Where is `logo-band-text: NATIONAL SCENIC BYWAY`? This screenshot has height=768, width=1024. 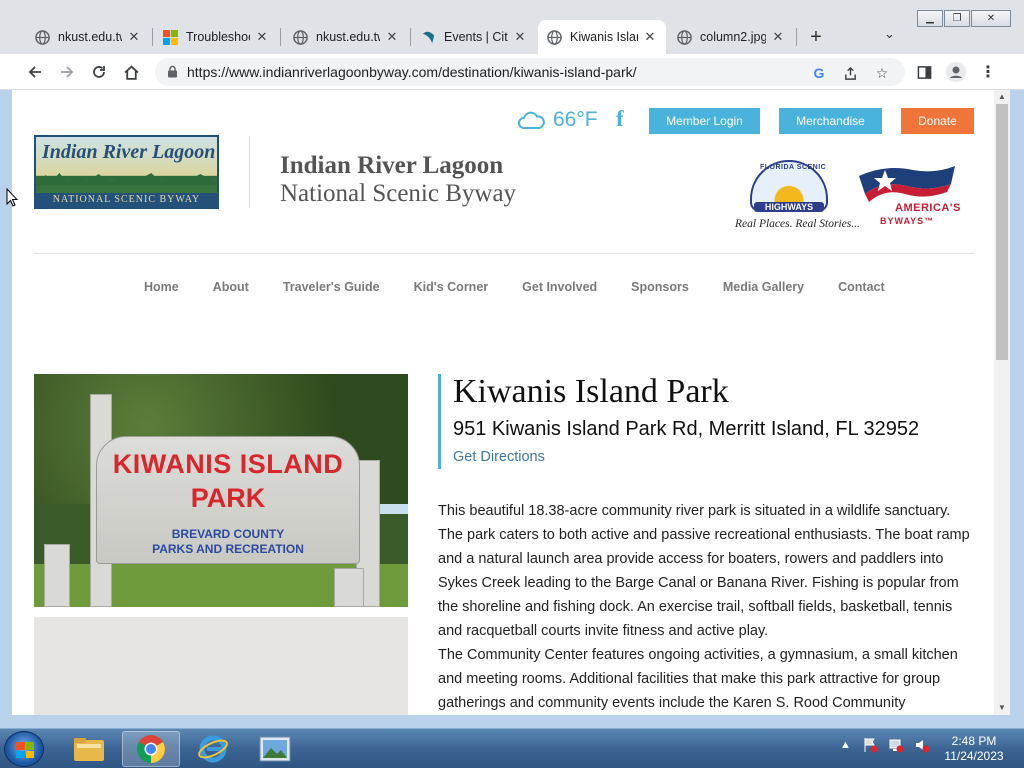
logo-band-text: NATIONAL SCENIC BYWAY is located at coordinates (126, 199).